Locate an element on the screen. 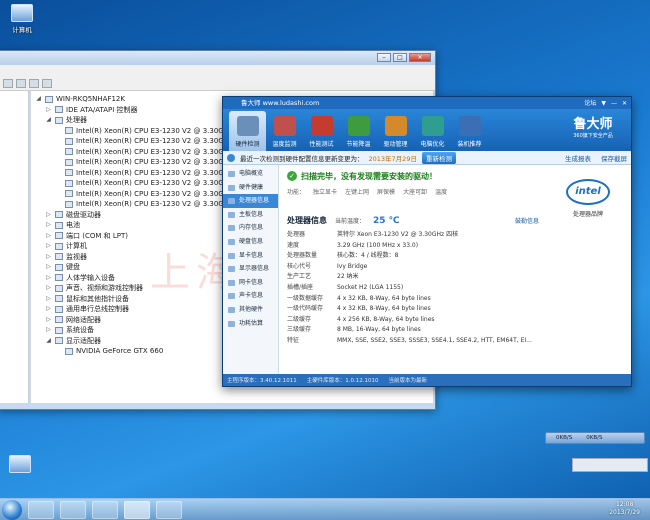 The width and height of the screenshot is (650, 520). function-label: 功能： is located at coordinates (296, 192).